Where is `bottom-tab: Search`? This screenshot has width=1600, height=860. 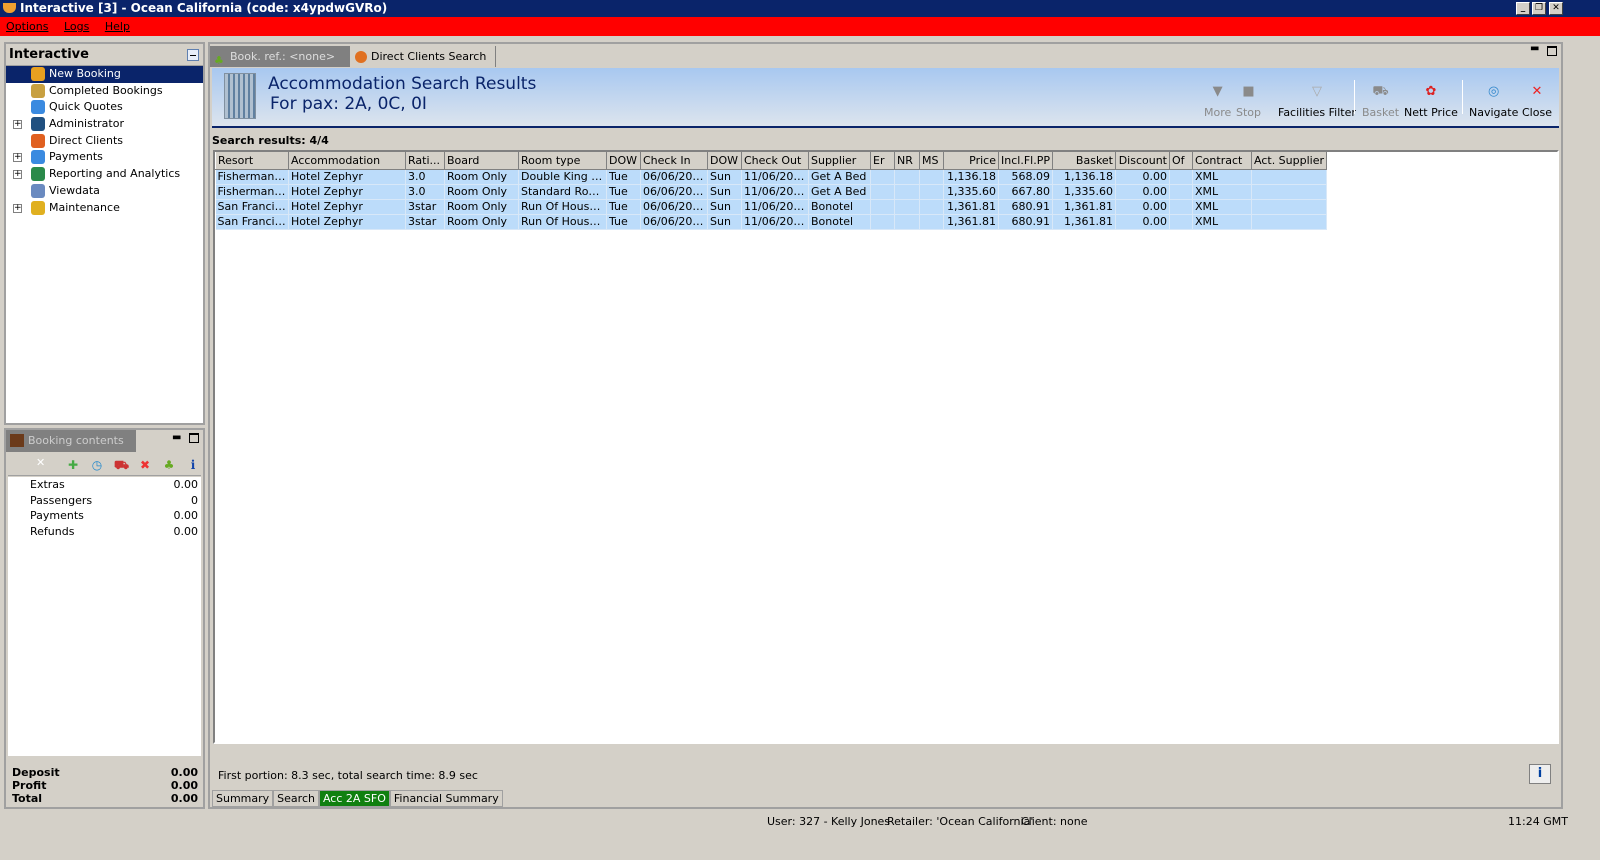 bottom-tab: Search is located at coordinates (296, 798).